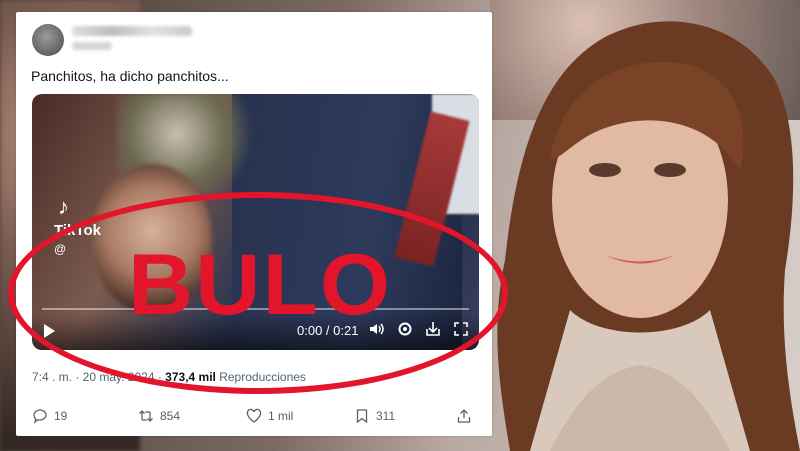  I want to click on repost-icon, so click(146, 416).